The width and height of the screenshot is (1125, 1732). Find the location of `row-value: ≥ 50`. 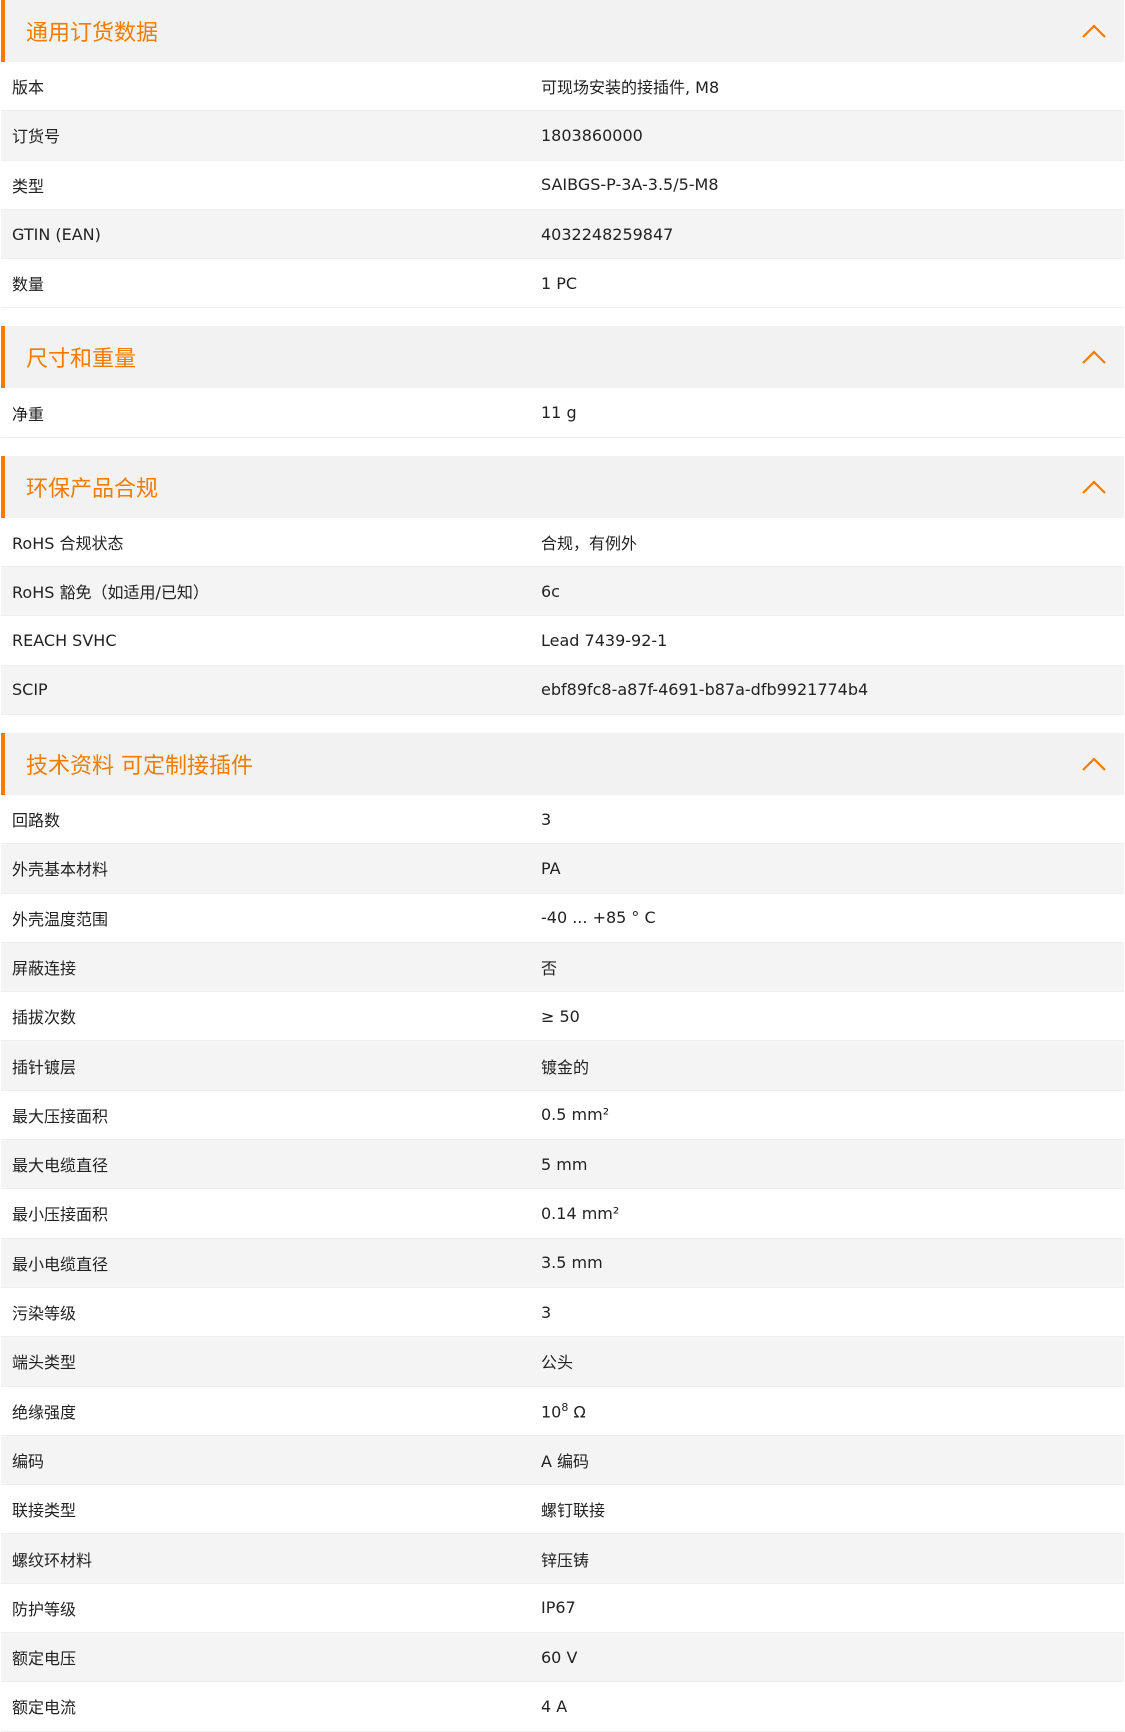

row-value: ≥ 50 is located at coordinates (560, 1016).